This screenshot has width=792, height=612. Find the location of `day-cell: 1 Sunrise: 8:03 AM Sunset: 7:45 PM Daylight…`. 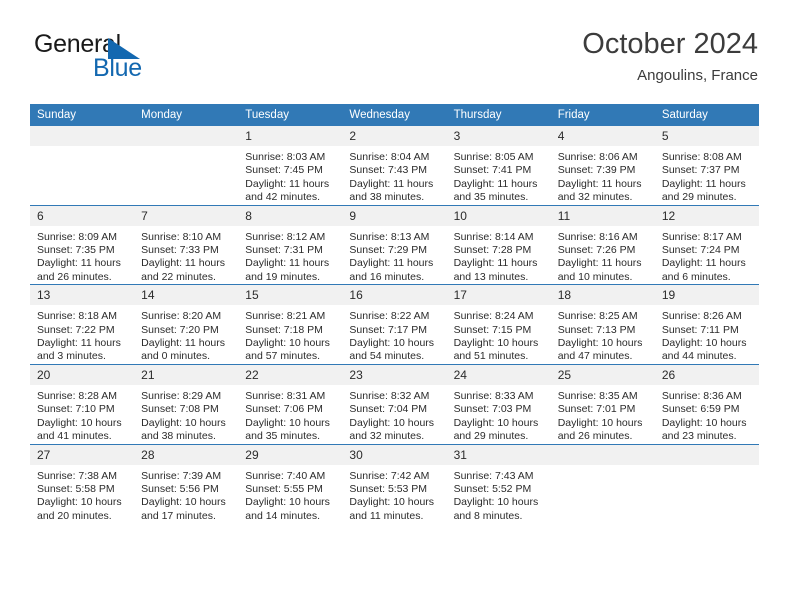

day-cell: 1 Sunrise: 8:03 AM Sunset: 7:45 PM Daylight… is located at coordinates (290, 165).